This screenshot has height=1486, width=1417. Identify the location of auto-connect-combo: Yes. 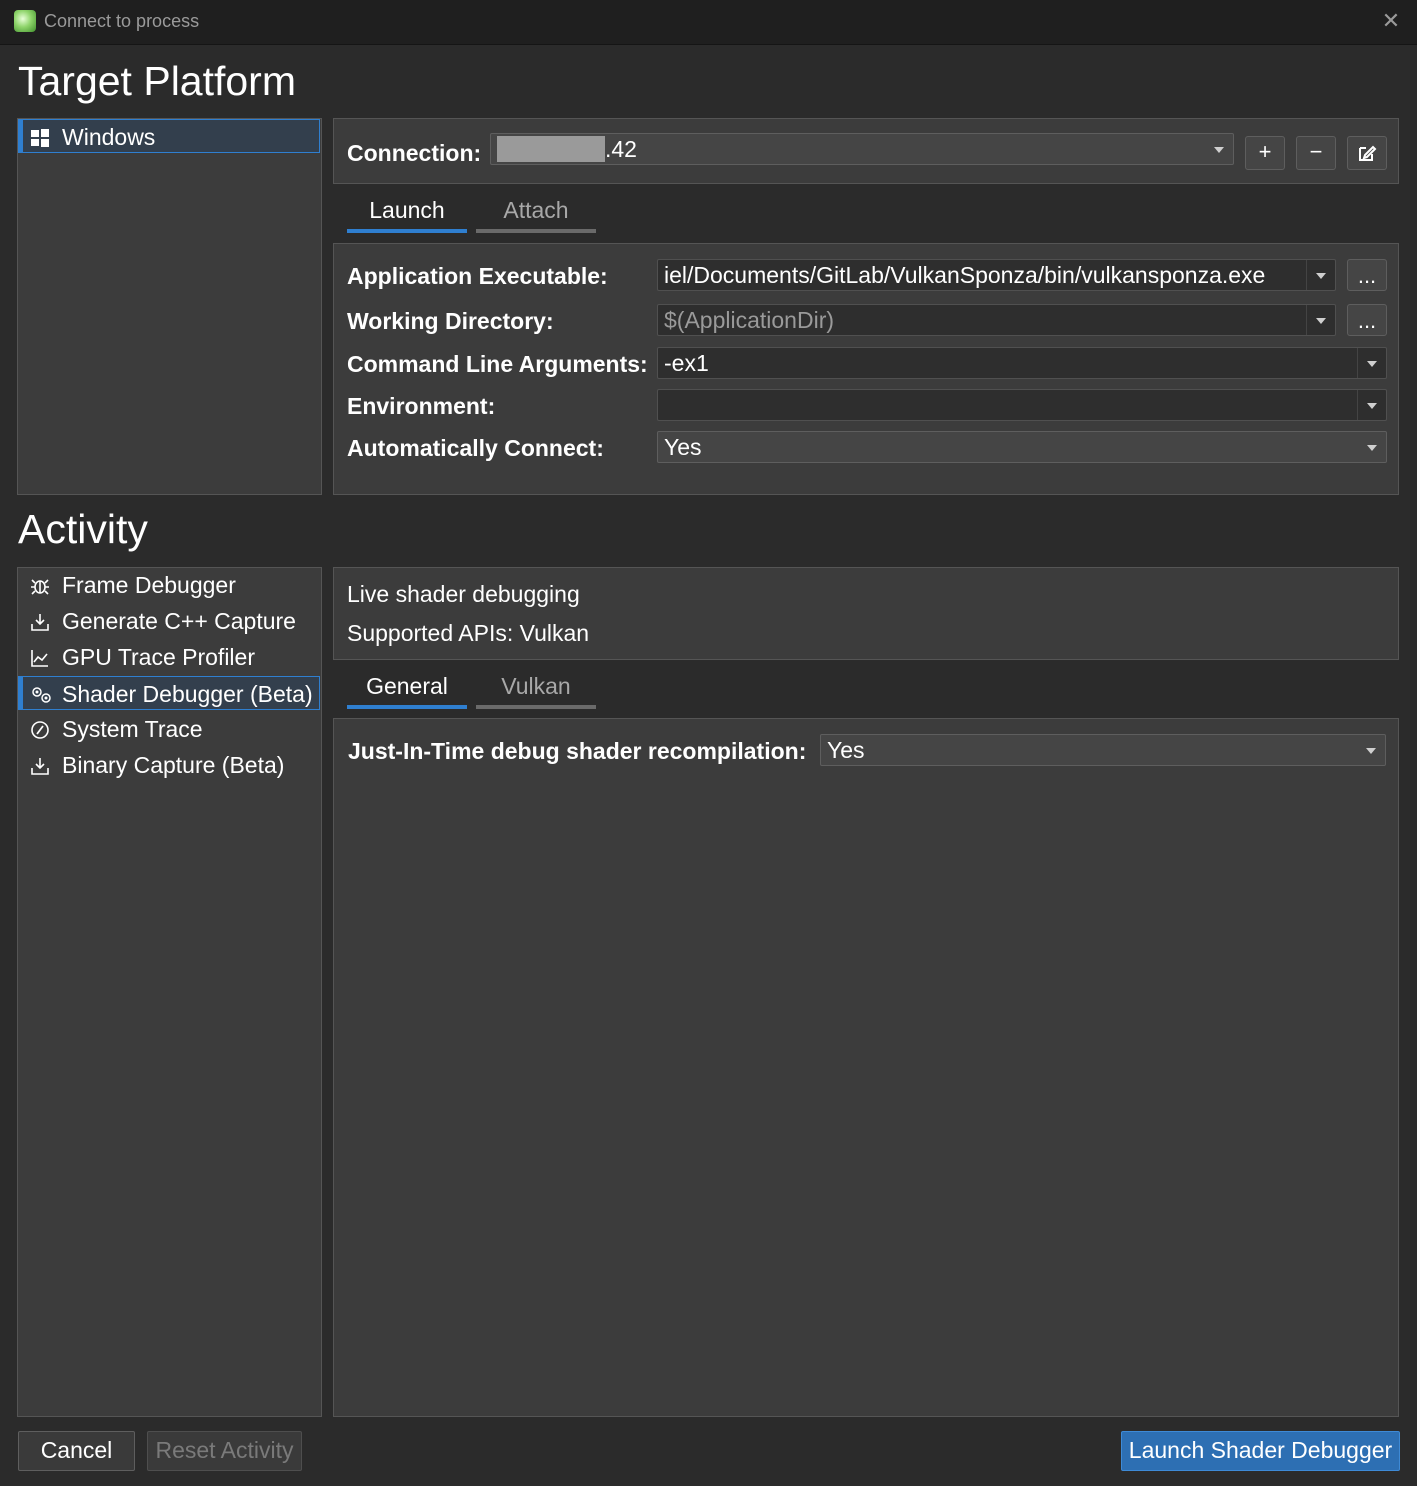
(1022, 447).